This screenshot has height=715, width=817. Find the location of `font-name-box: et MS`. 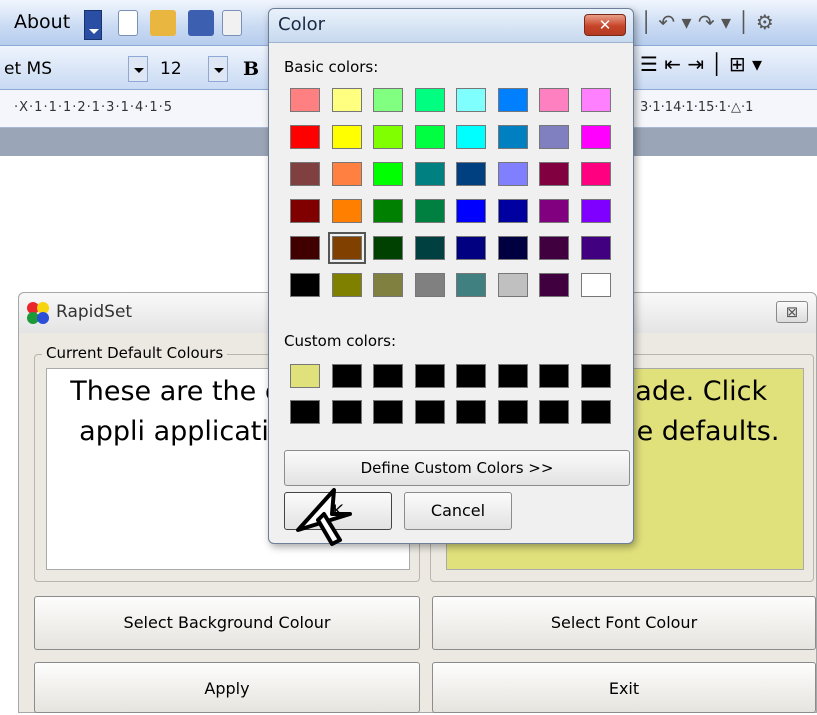

font-name-box: et MS is located at coordinates (64, 69).